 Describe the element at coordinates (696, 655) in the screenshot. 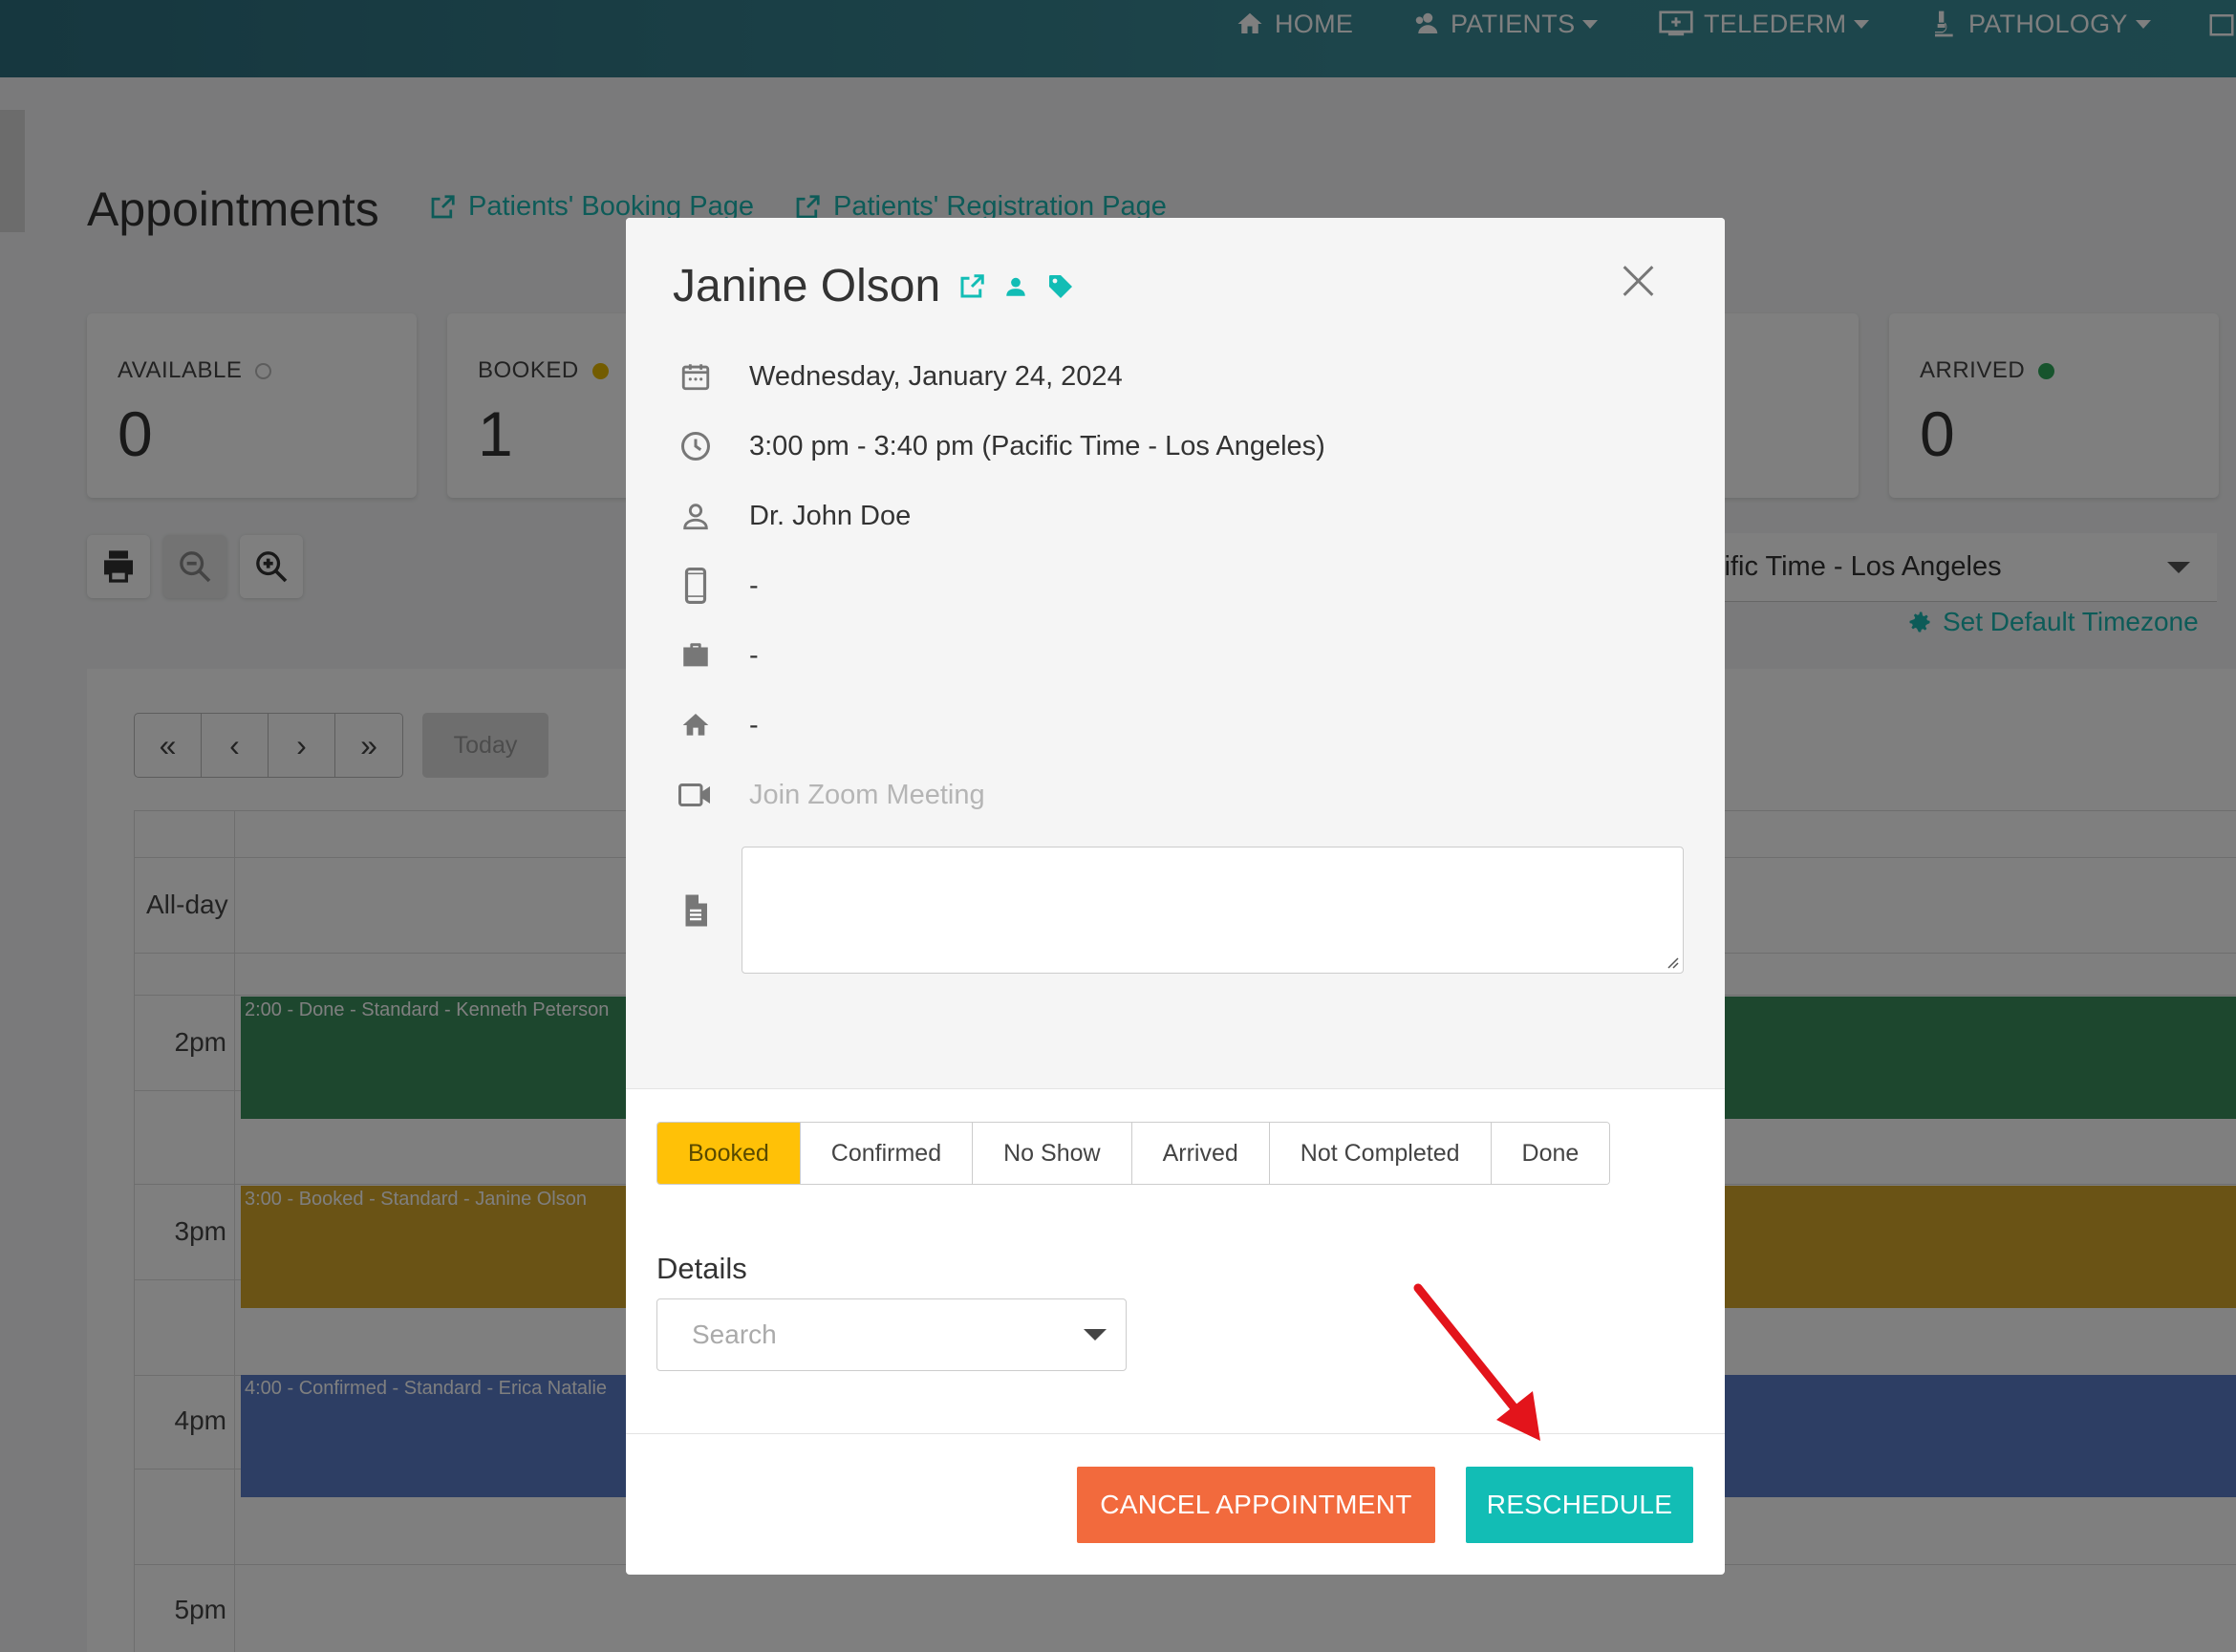

I see `briefcase-icon` at that location.